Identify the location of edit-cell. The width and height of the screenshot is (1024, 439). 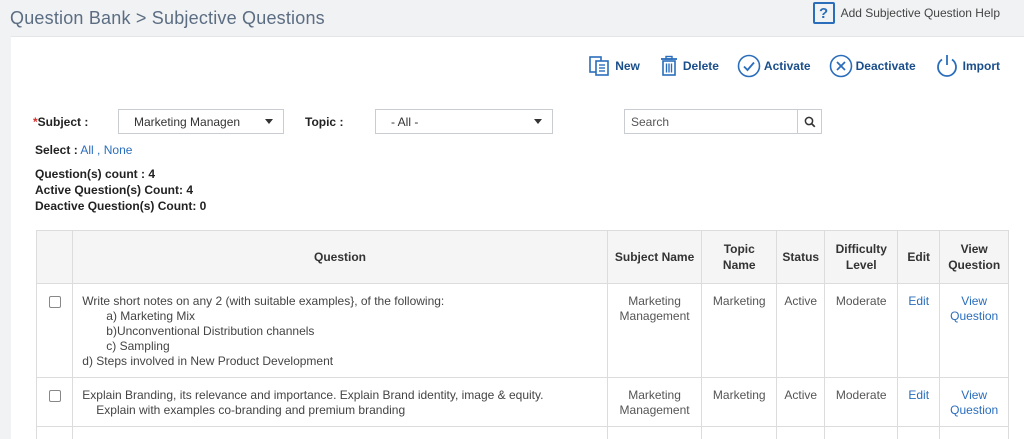
(919, 432).